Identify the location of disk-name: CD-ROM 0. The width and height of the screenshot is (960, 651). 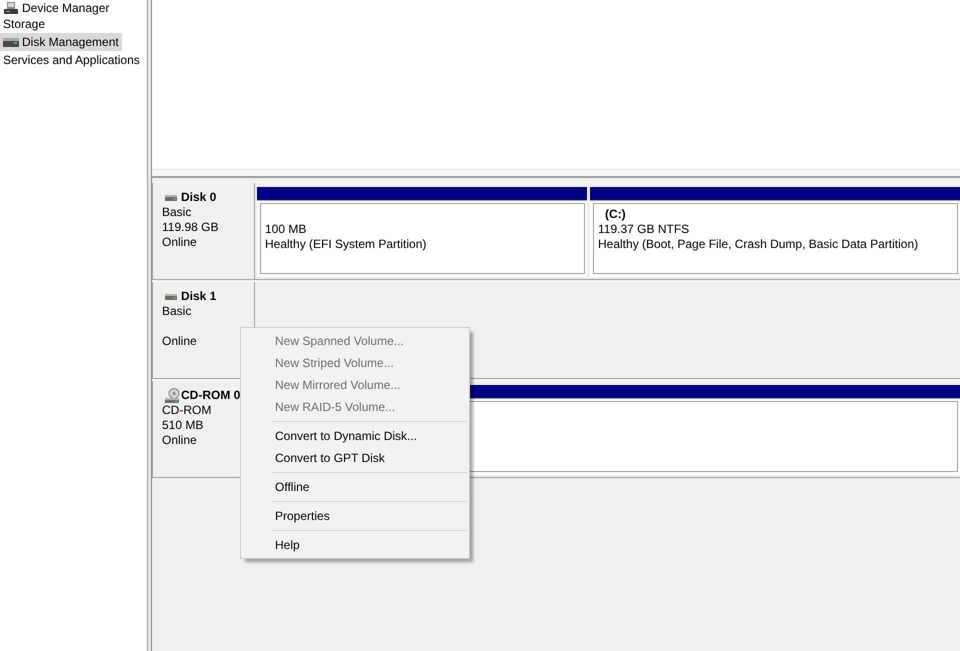
(210, 395).